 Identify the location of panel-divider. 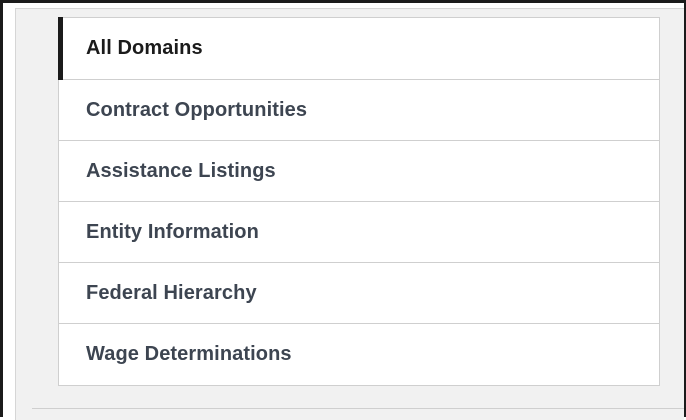
(358, 414).